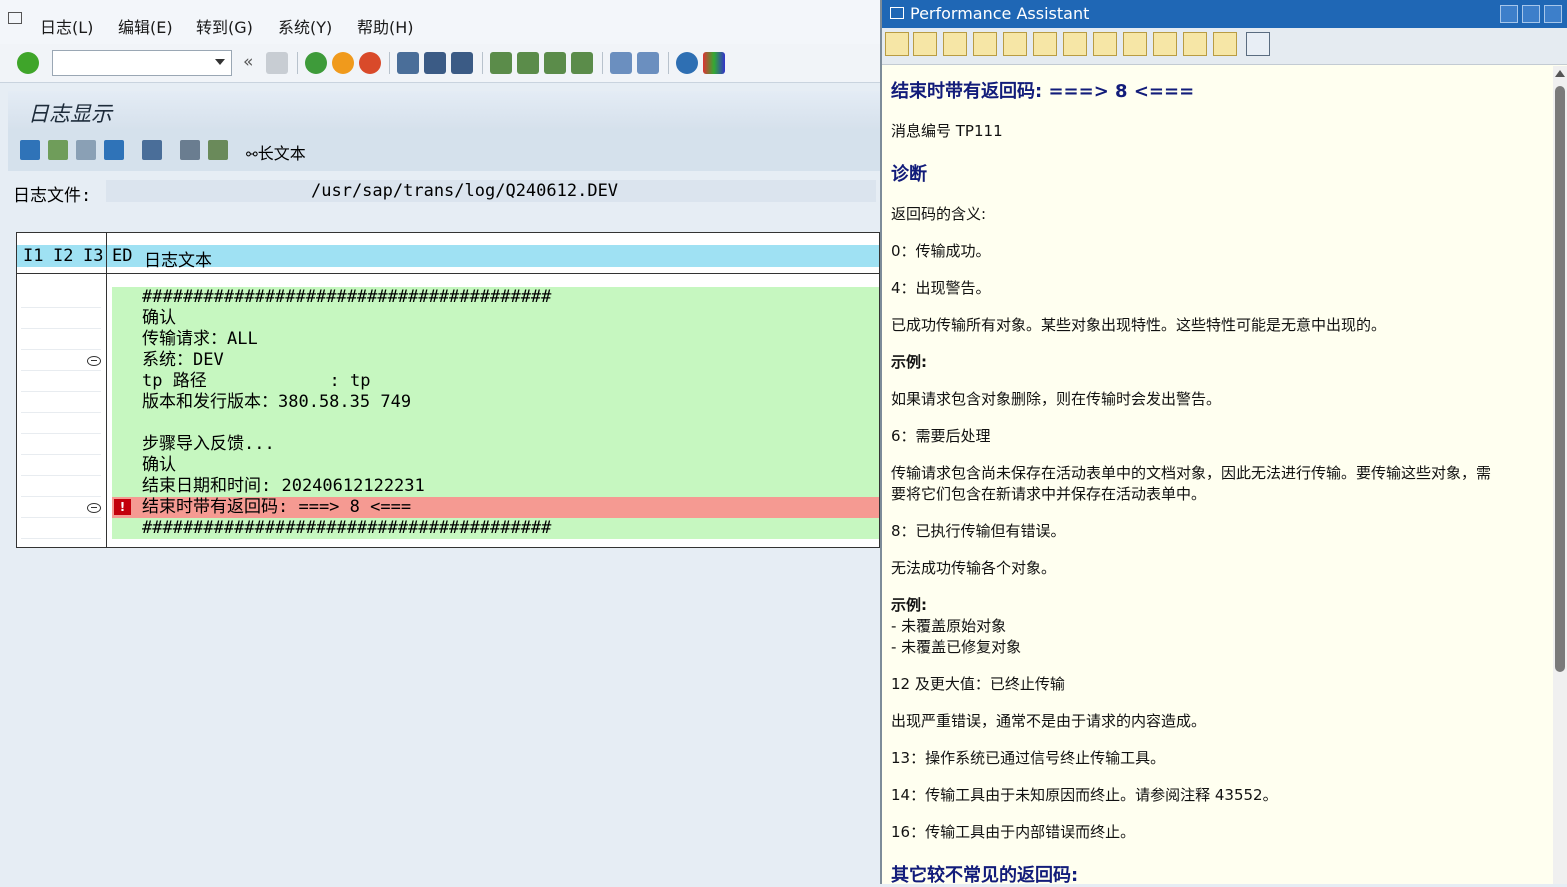  I want to click on scroll-up-icon, so click(1560, 73).